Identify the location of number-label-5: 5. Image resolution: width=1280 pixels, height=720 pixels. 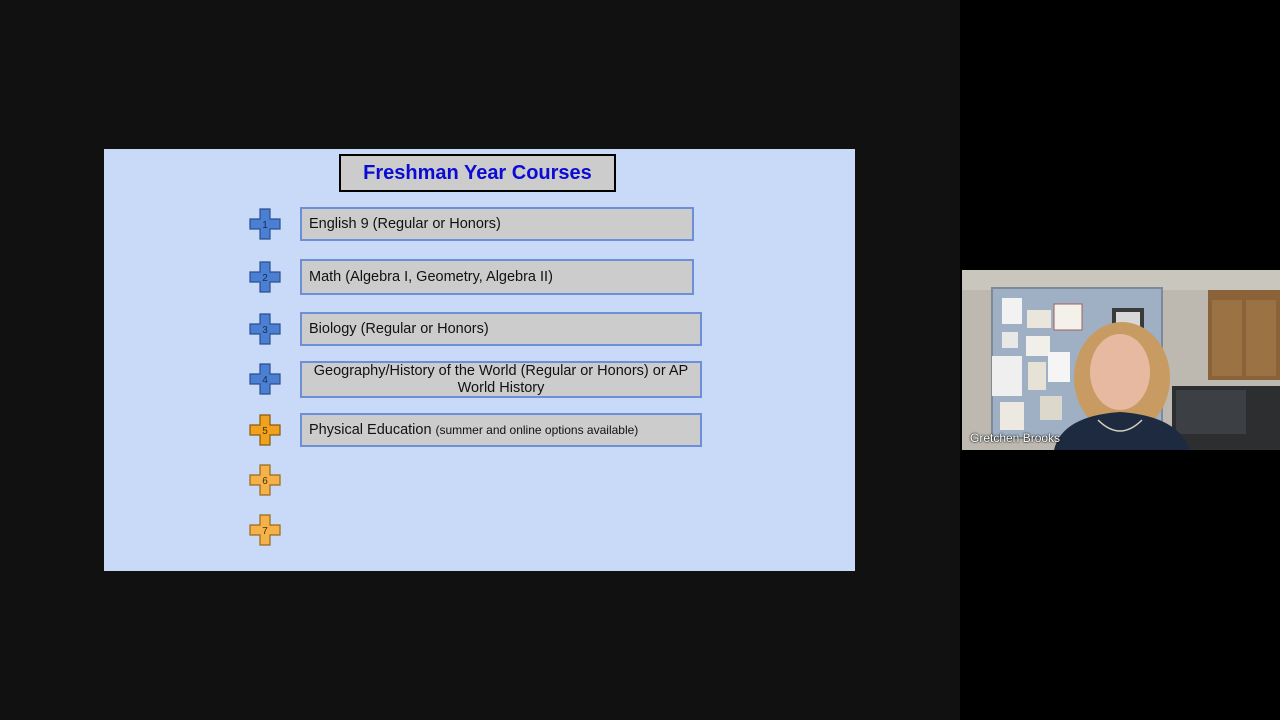
(265, 431).